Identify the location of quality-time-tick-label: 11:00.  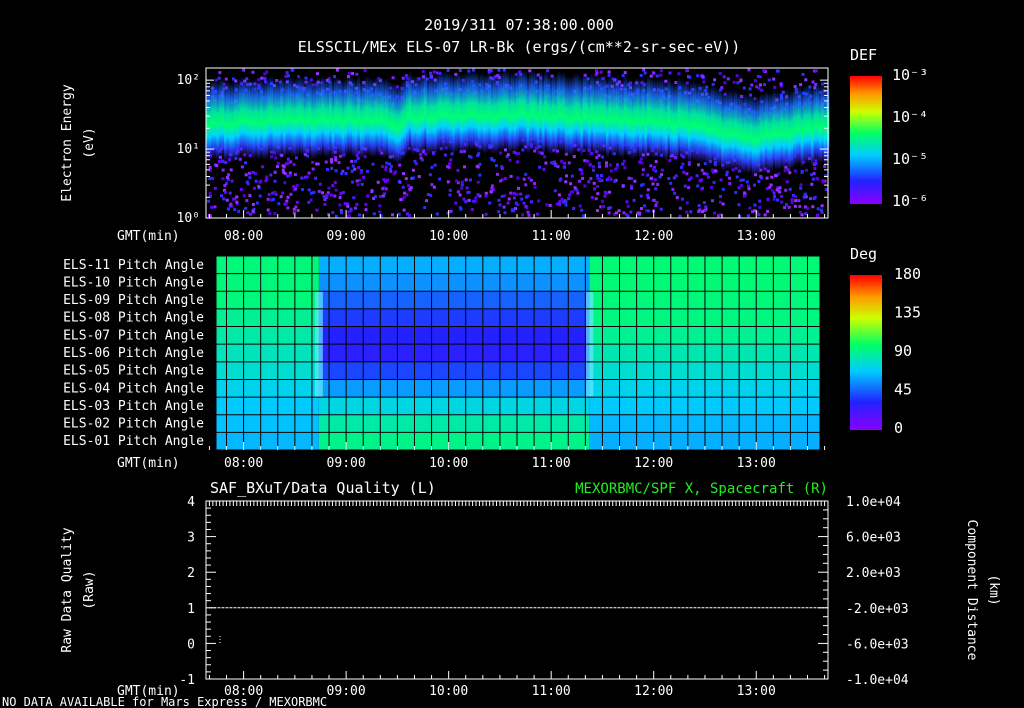
(551, 691).